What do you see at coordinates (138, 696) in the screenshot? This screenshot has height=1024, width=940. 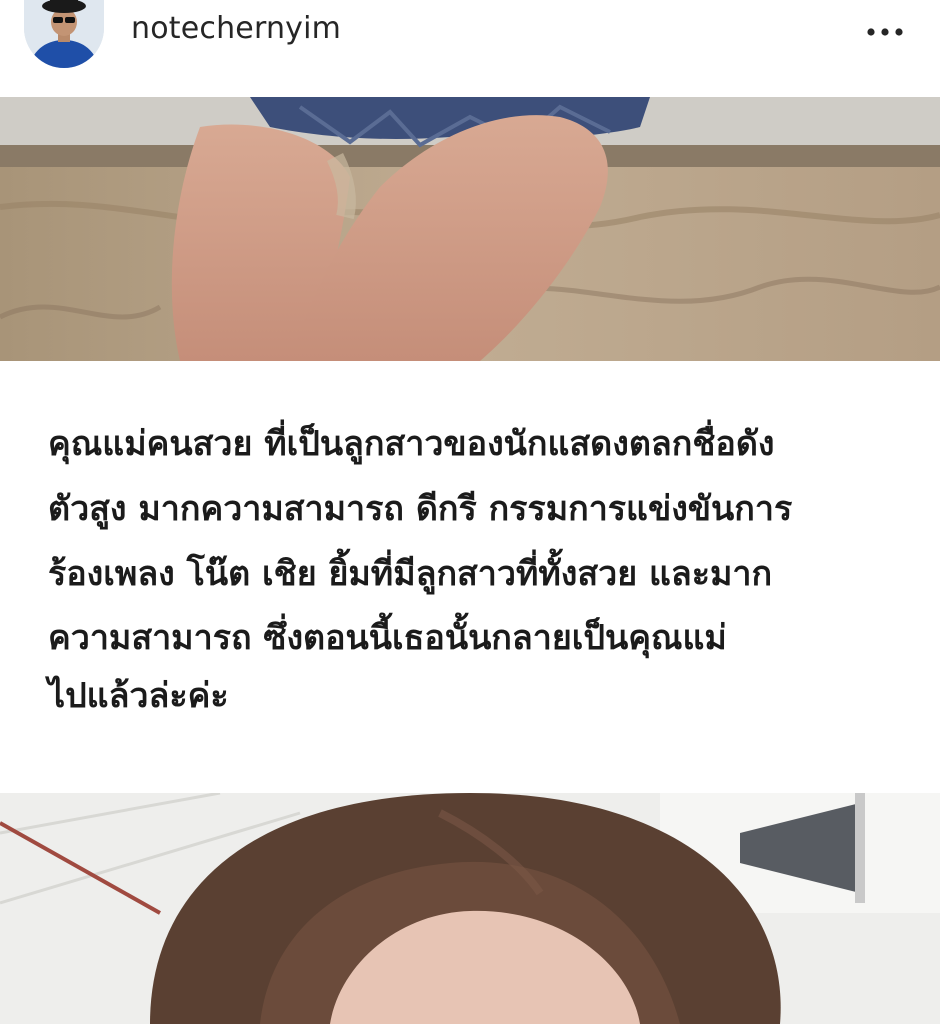 I see `caption-line: ไปแล้วล่ะค่ะ` at bounding box center [138, 696].